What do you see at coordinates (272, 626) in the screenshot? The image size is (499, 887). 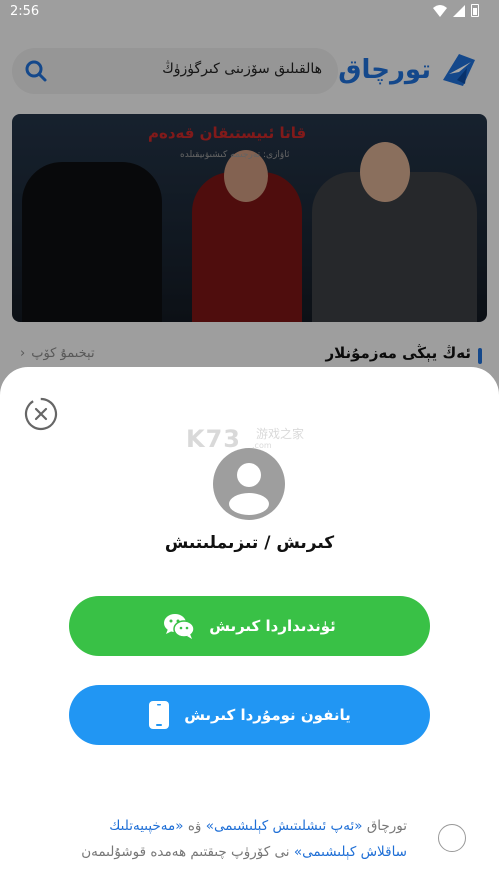 I see `wechat-login-label: ئۈندىداردا كىرىش` at bounding box center [272, 626].